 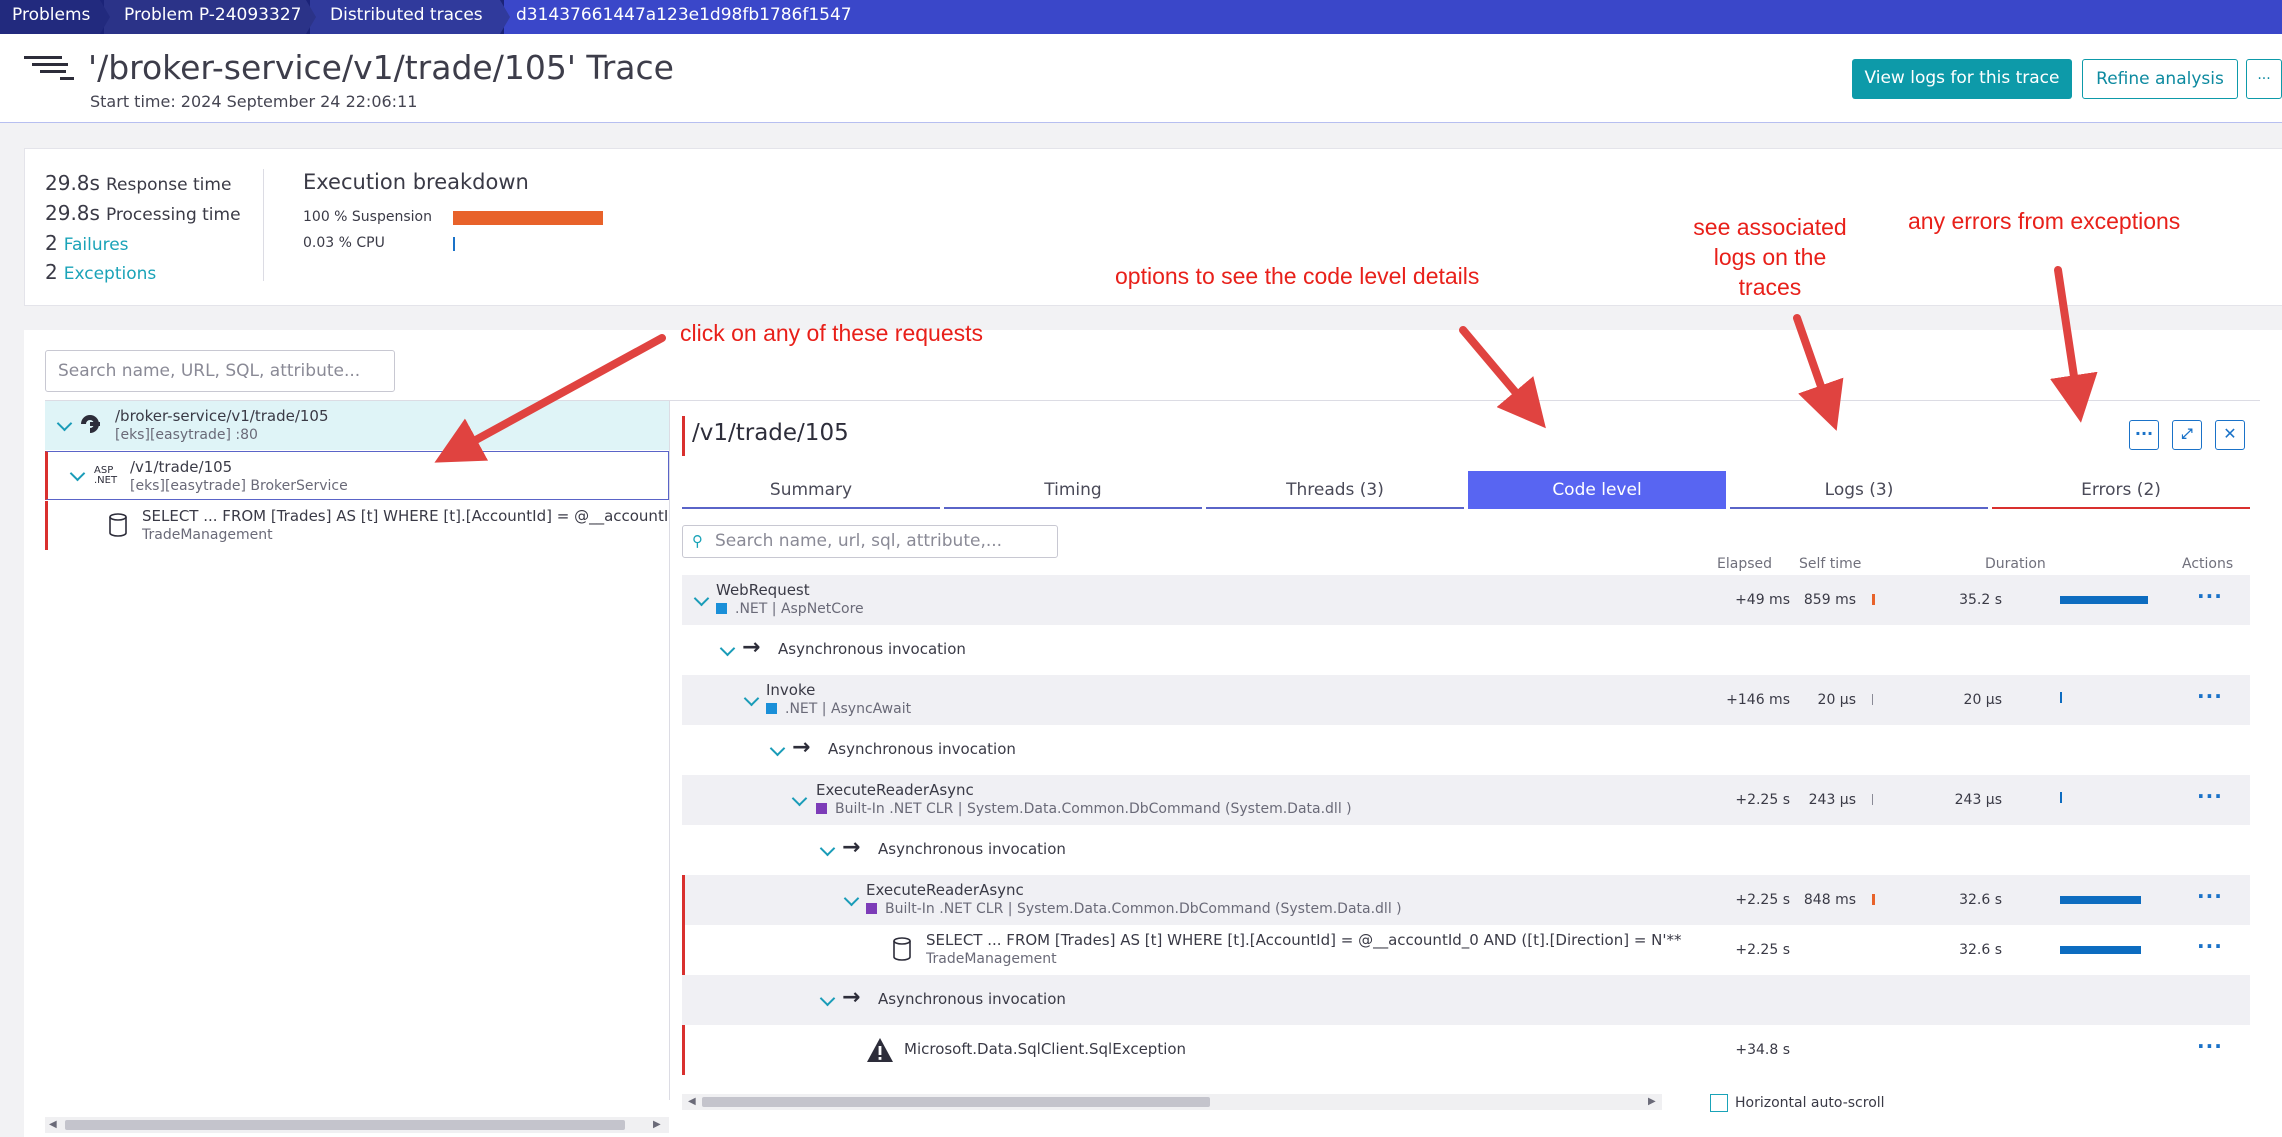 I want to click on row-self-time: 859 ms, so click(x=1829, y=600).